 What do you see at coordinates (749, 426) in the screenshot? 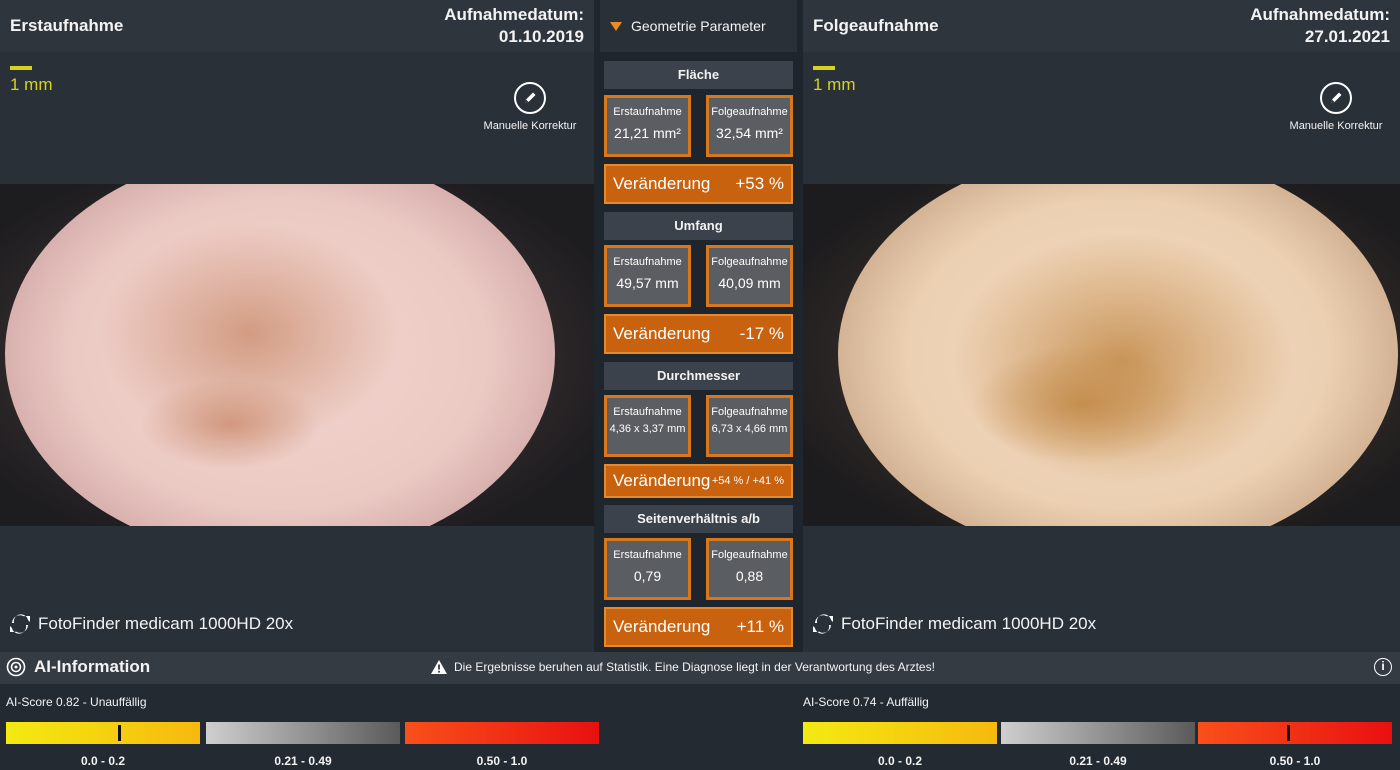
I see `diameter-follow-box: Folgeaufnahme 6,73 x 4,66 mm` at bounding box center [749, 426].